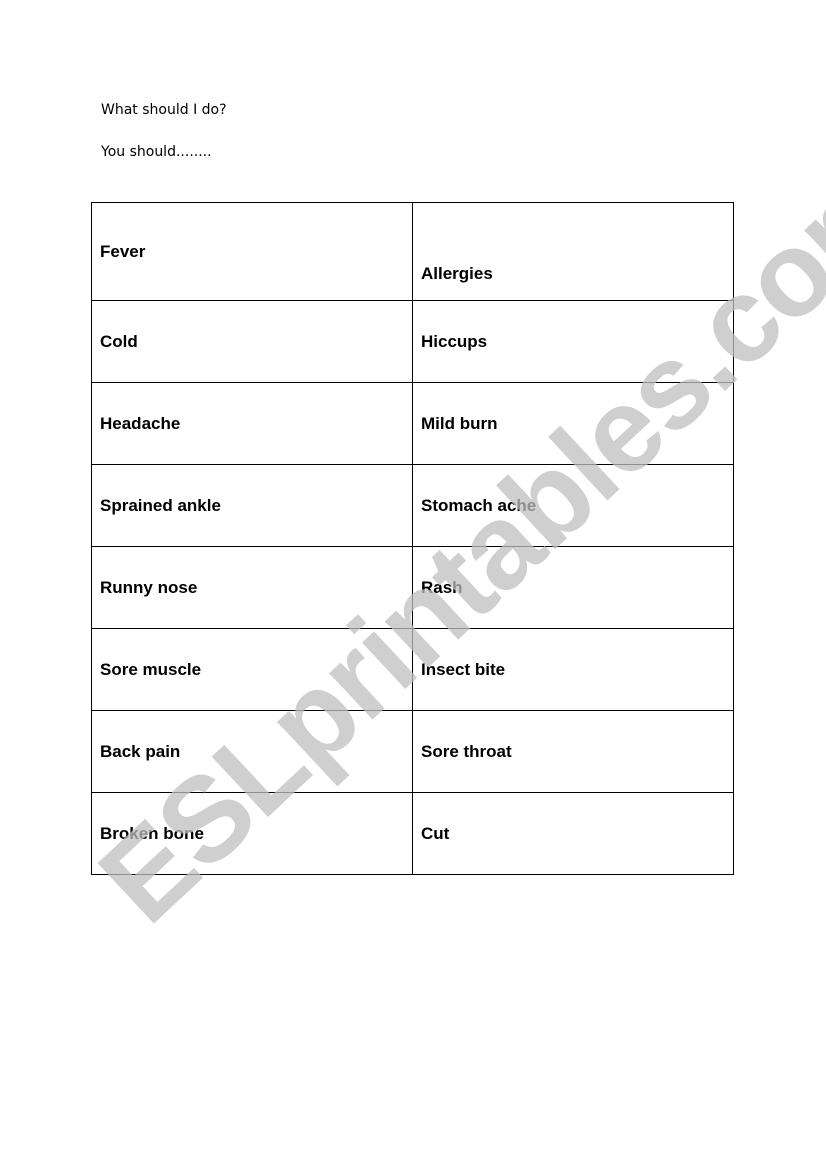 This screenshot has height=1169, width=826. I want to click on table-row: Broken bone Cut, so click(412, 833).